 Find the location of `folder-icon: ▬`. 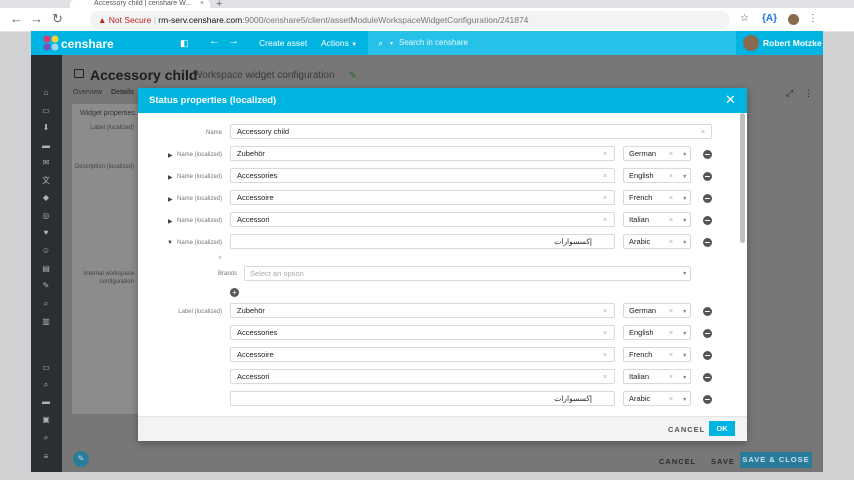

folder-icon: ▬ is located at coordinates (46, 145).